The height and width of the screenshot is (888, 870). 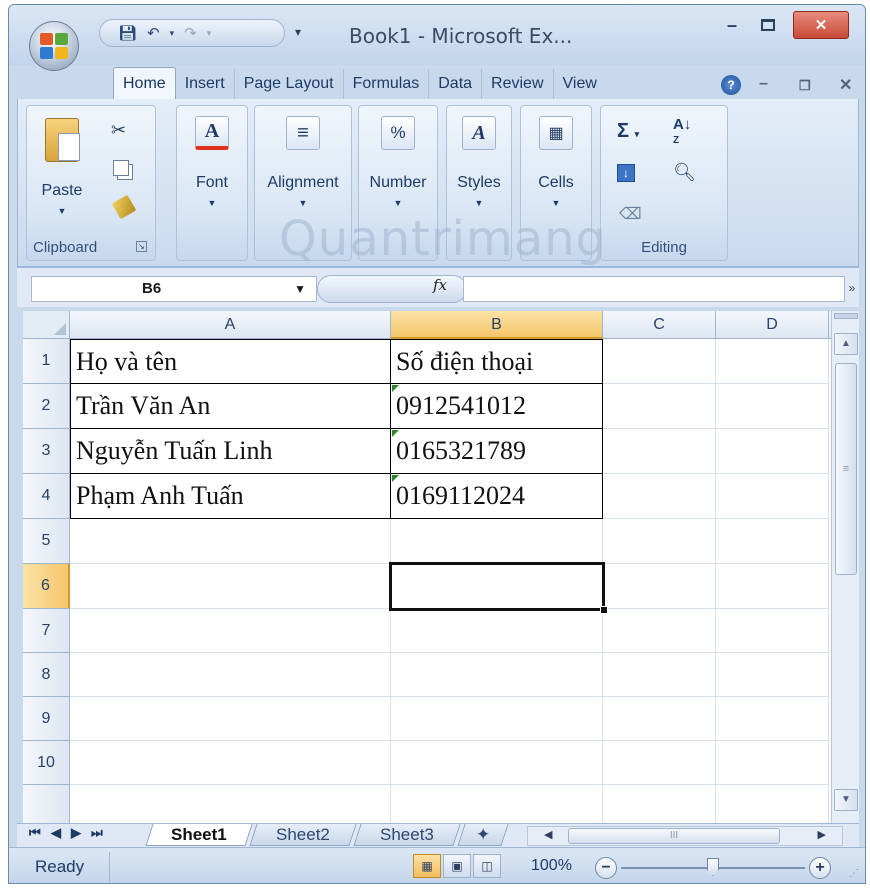 What do you see at coordinates (141, 246) in the screenshot?
I see `clipboard-launcher-icon: ↘` at bounding box center [141, 246].